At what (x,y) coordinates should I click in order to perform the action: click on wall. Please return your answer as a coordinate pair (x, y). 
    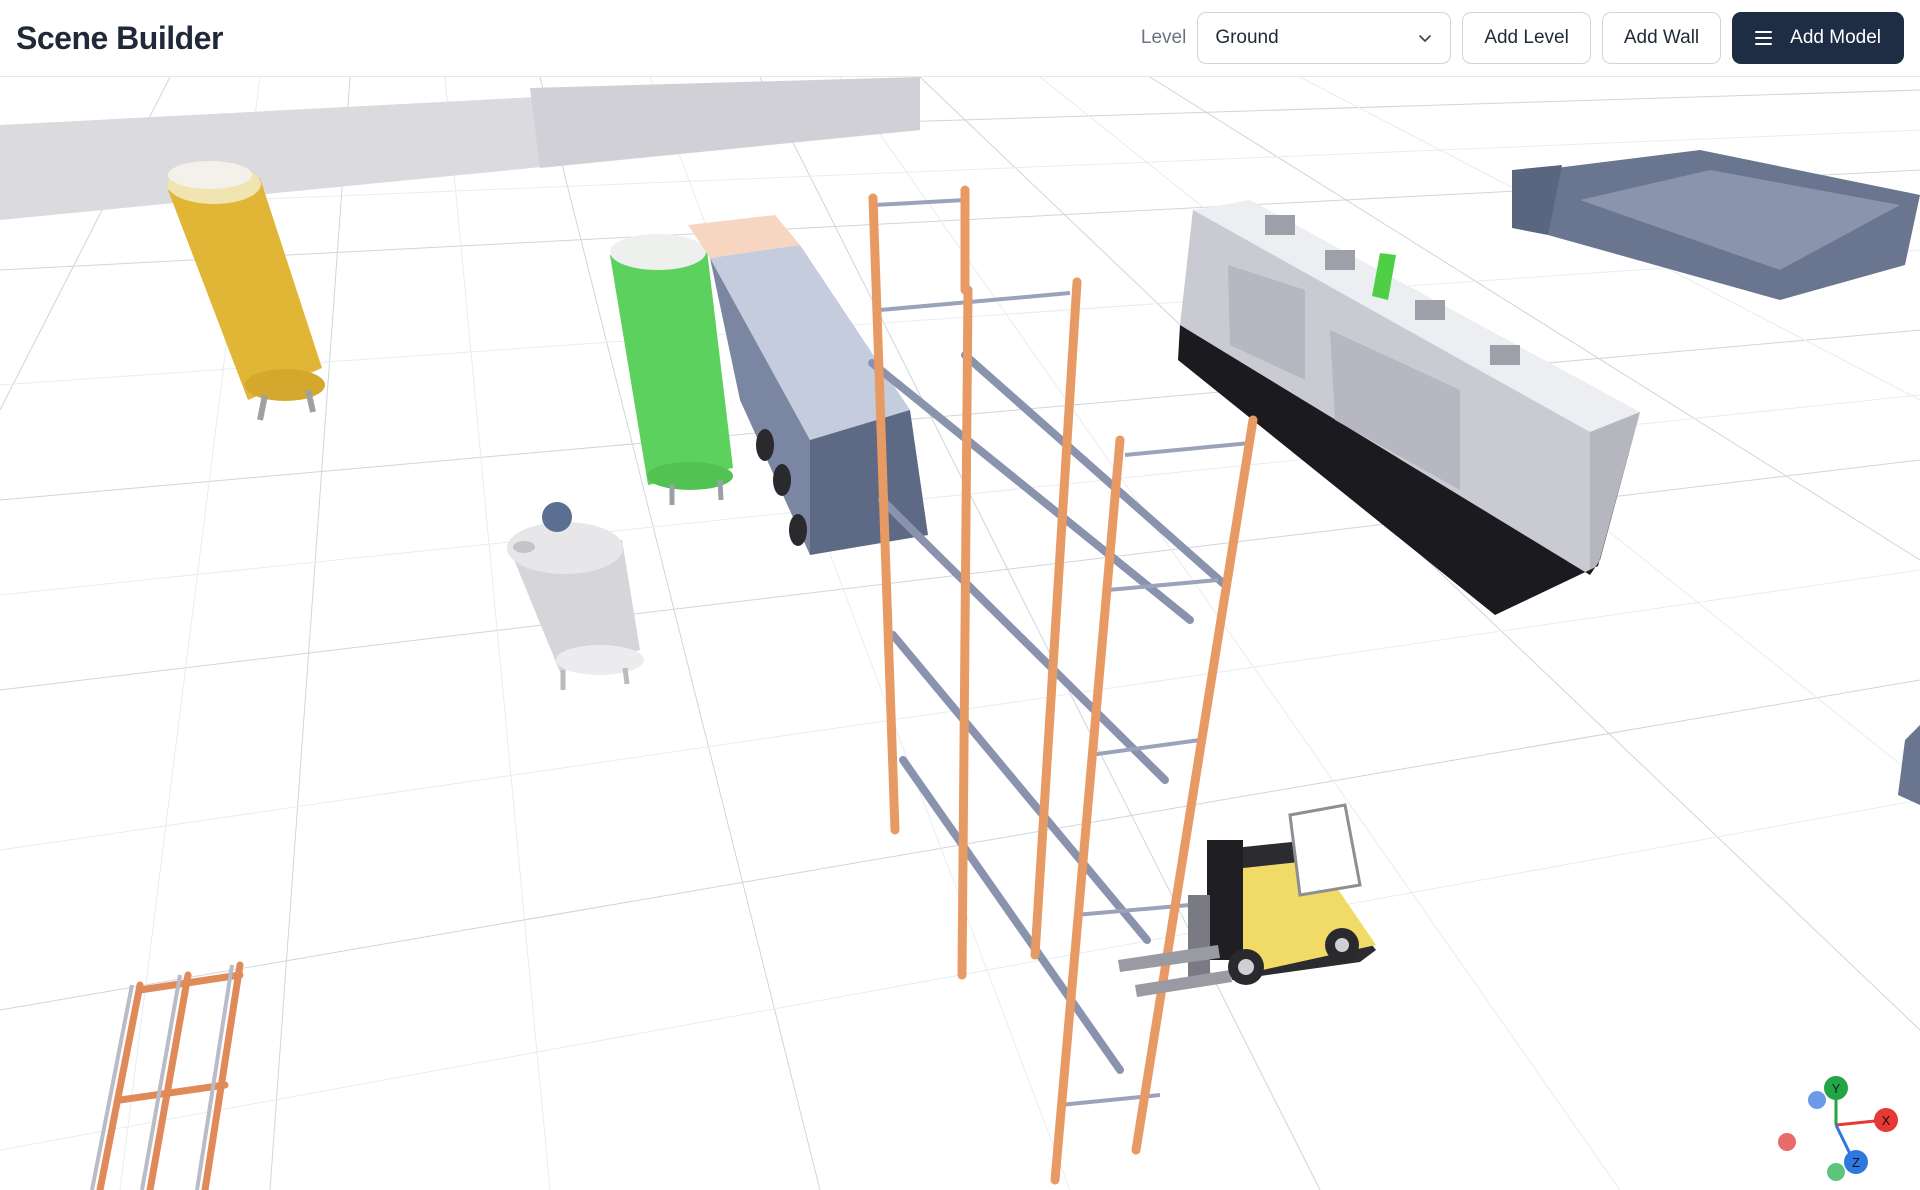
    Looking at the image, I should click on (460, 148).